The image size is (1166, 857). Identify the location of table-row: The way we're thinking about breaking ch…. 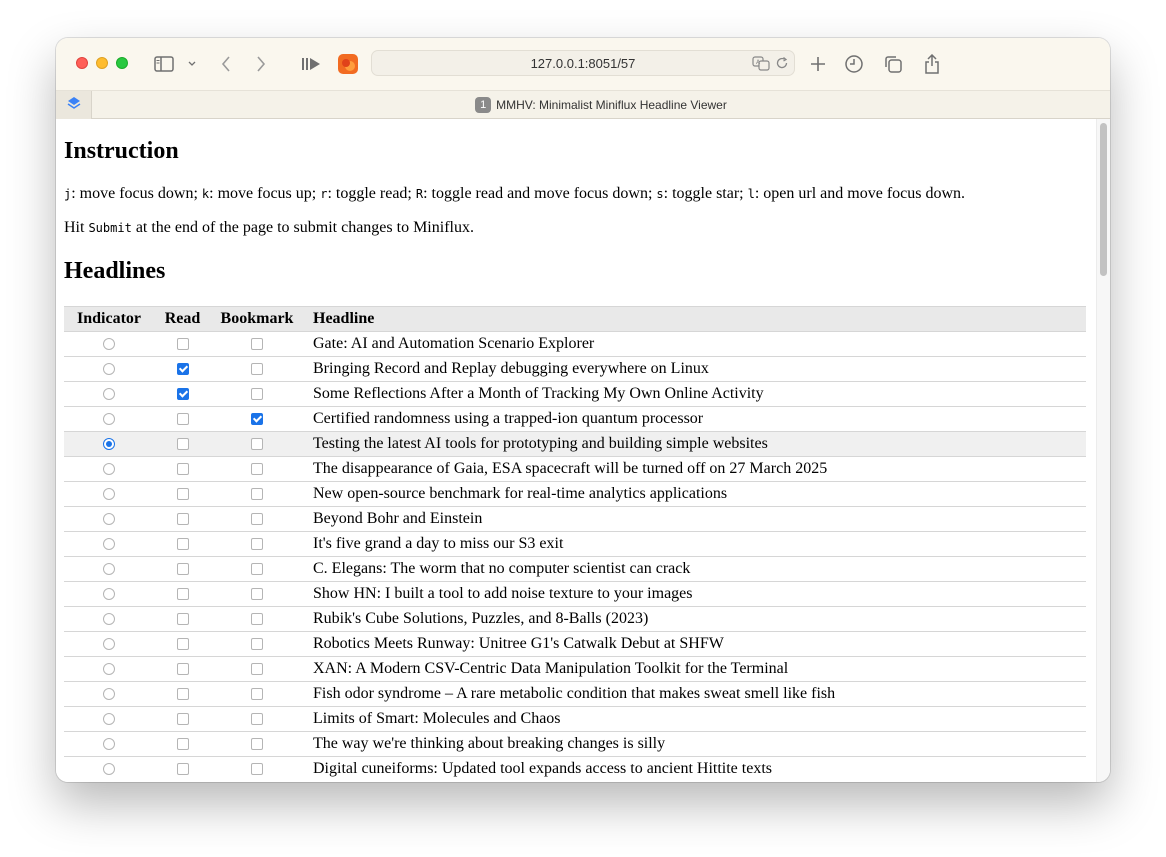
(575, 744).